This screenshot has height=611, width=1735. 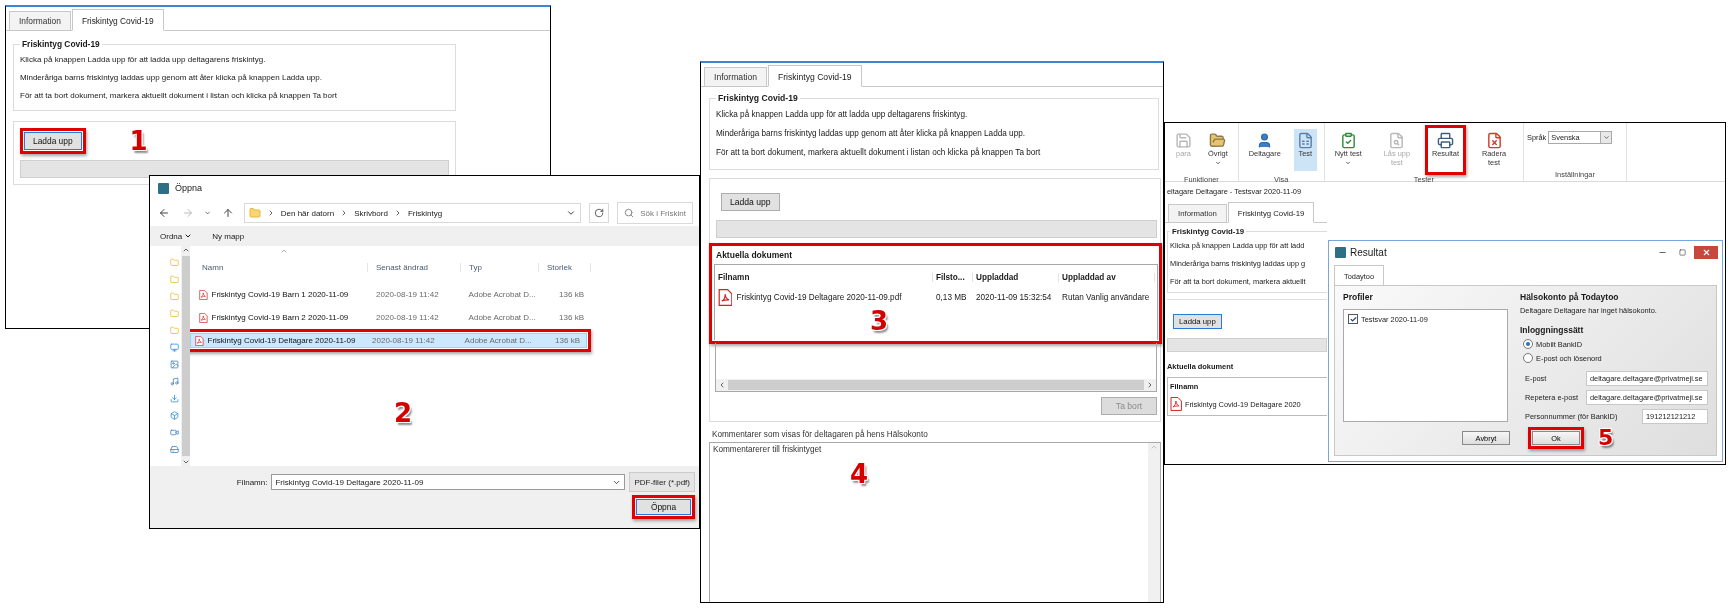 I want to click on music-icon, so click(x=174, y=381).